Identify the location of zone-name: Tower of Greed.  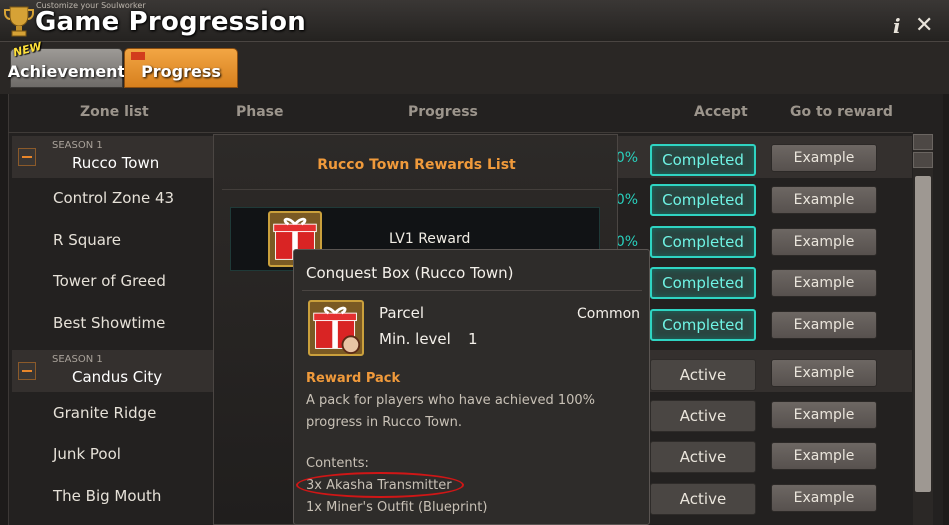
(109, 281).